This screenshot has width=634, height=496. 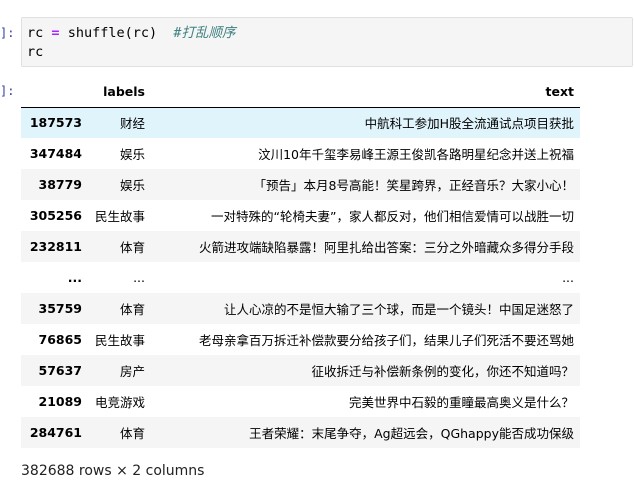 What do you see at coordinates (60, 339) in the screenshot?
I see `row-index: 76865` at bounding box center [60, 339].